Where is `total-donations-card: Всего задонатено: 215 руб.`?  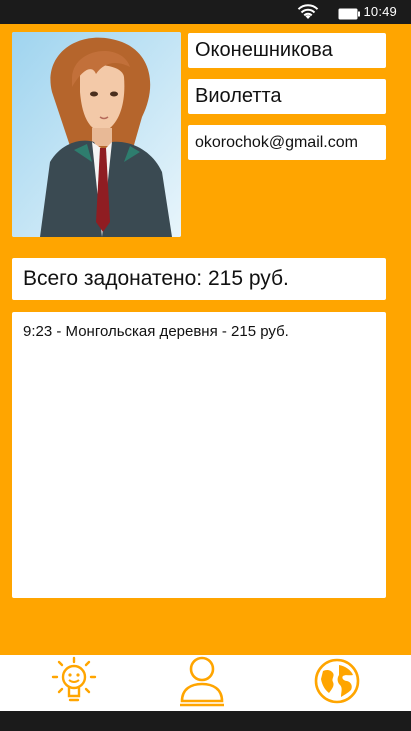
total-donations-card: Всего задонатено: 215 руб. is located at coordinates (199, 279).